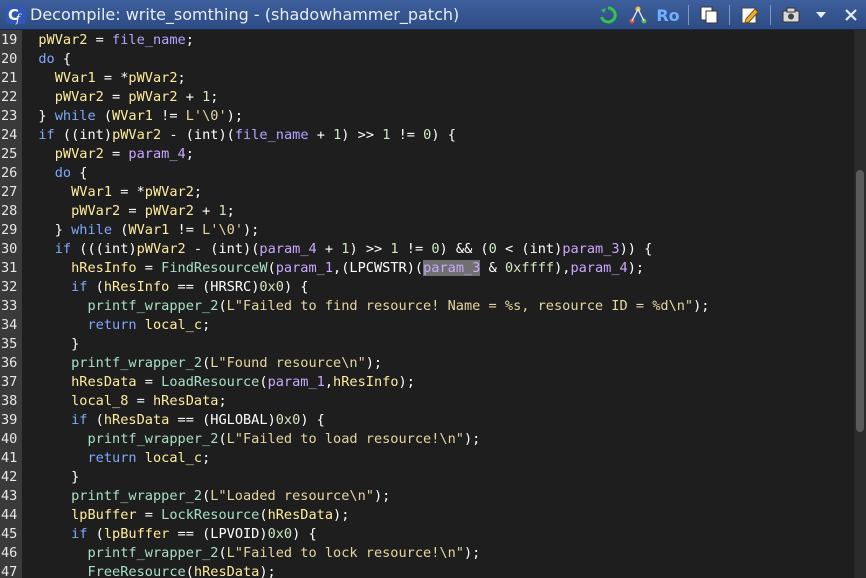 This screenshot has width=866, height=578. What do you see at coordinates (149, 515) in the screenshot?
I see `code-token: =` at bounding box center [149, 515].